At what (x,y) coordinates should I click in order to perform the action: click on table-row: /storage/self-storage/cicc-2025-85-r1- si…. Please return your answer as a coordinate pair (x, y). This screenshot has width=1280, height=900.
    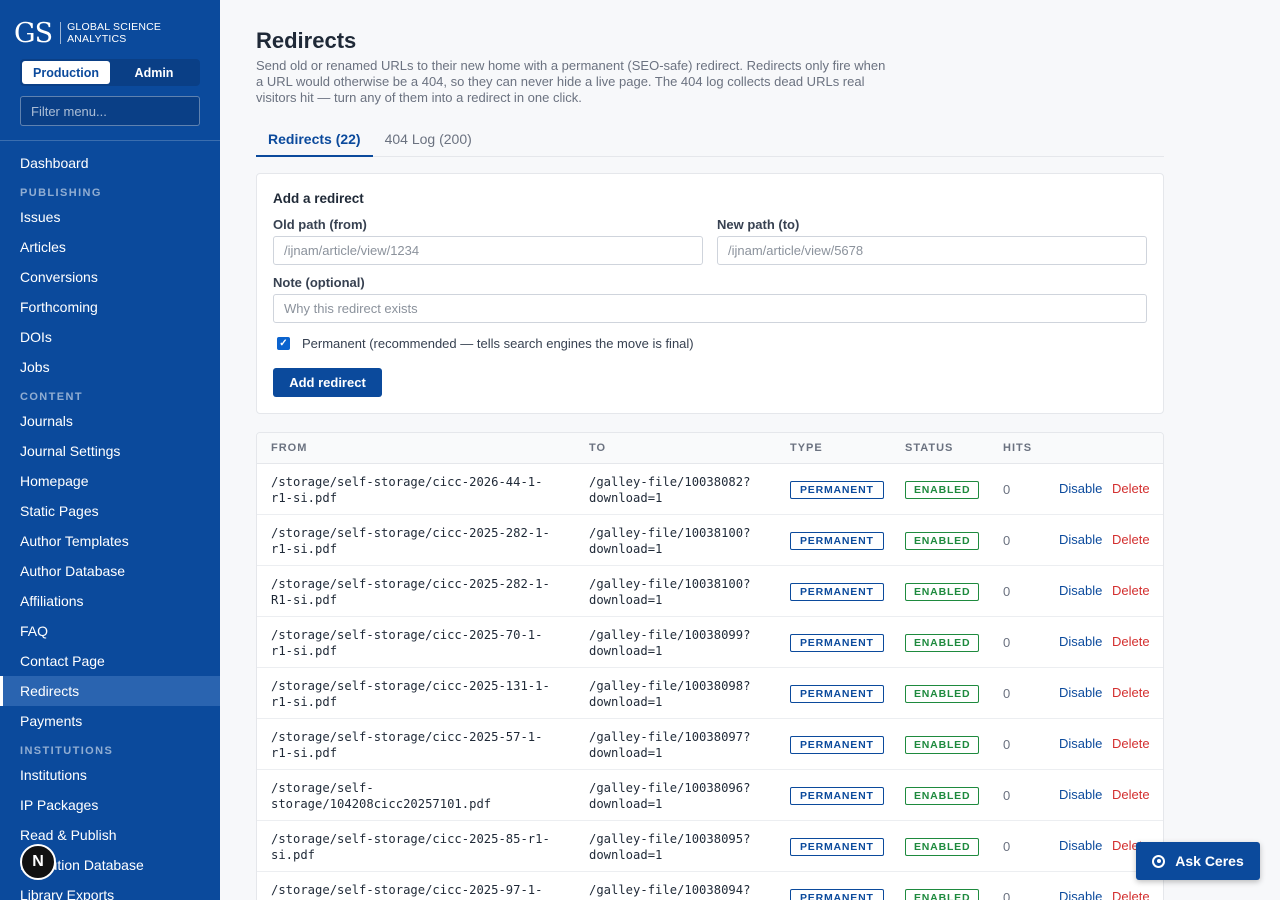
    Looking at the image, I should click on (710, 846).